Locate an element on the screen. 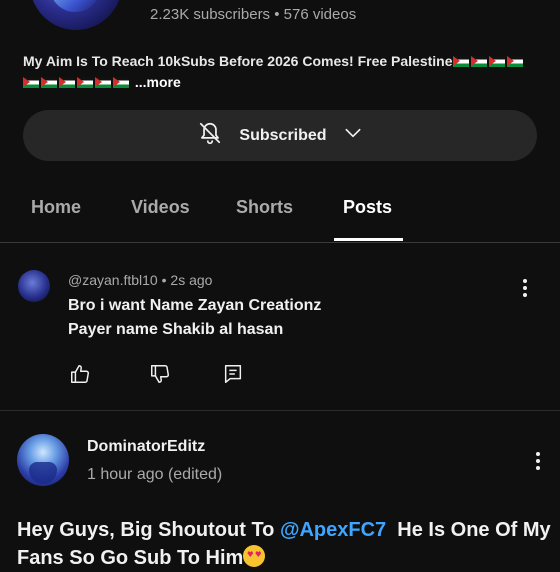  post-author-avatar is located at coordinates (43, 460).